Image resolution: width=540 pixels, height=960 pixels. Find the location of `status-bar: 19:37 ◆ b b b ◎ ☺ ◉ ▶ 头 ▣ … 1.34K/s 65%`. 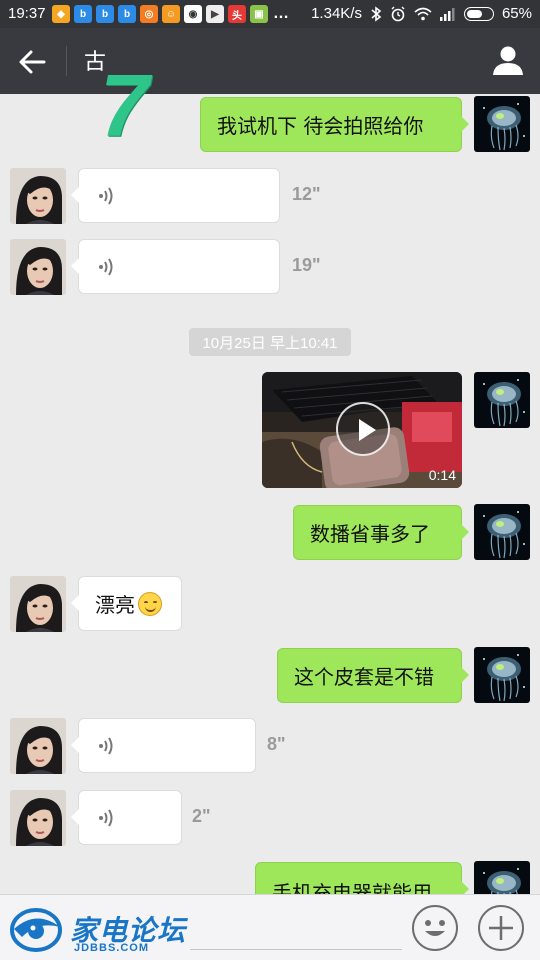

status-bar: 19:37 ◆ b b b ◎ ☺ ◉ ▶ 头 ▣ … 1.34K/s 65% is located at coordinates (270, 14).